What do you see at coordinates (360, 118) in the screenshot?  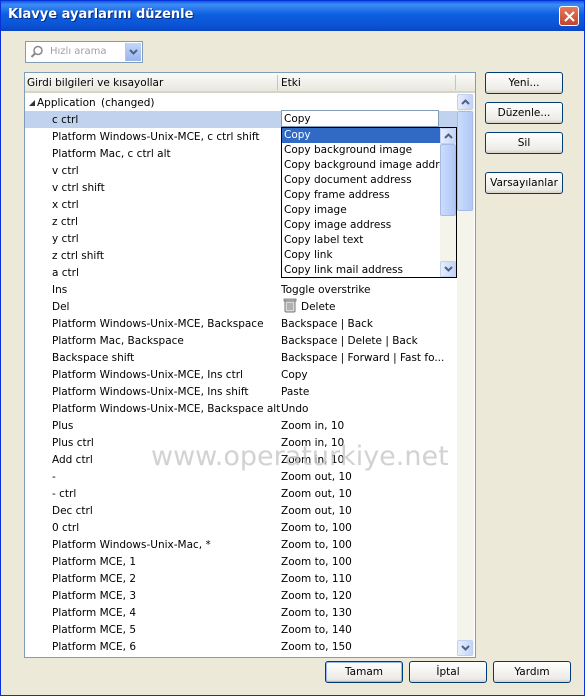 I see `action-edit-field: Copy` at bounding box center [360, 118].